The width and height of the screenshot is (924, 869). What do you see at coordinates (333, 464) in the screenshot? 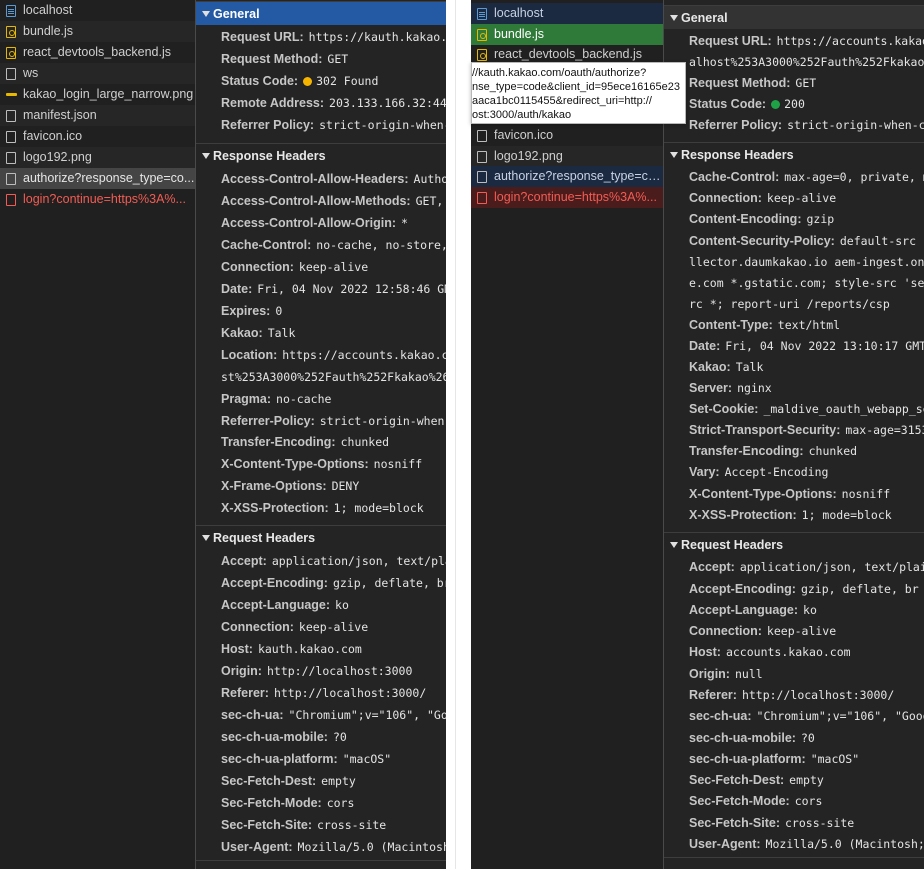
I see `header-row: X-Content-Type-Options: nosniff` at bounding box center [333, 464].